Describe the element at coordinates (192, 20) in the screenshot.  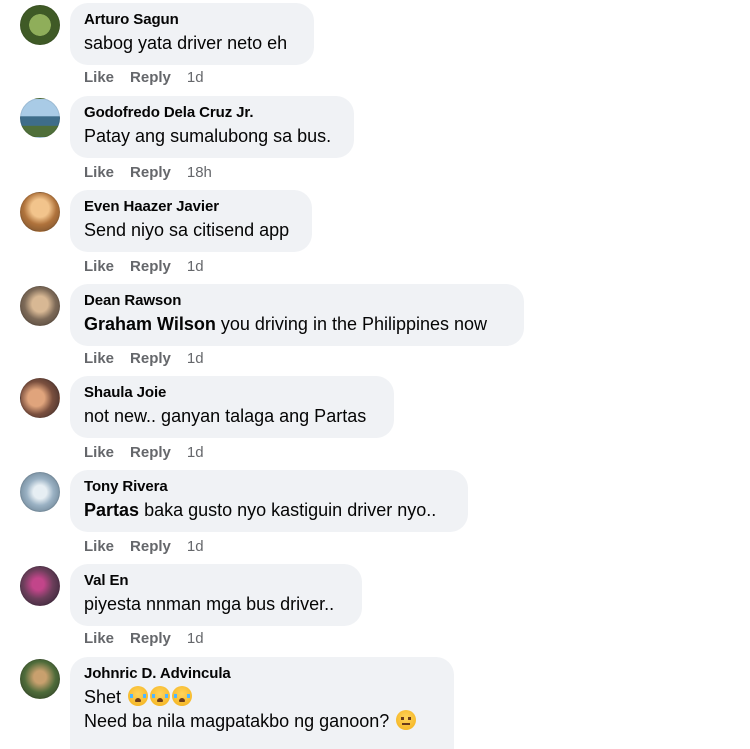
I see `comment-author: Arturo Sagun` at that location.